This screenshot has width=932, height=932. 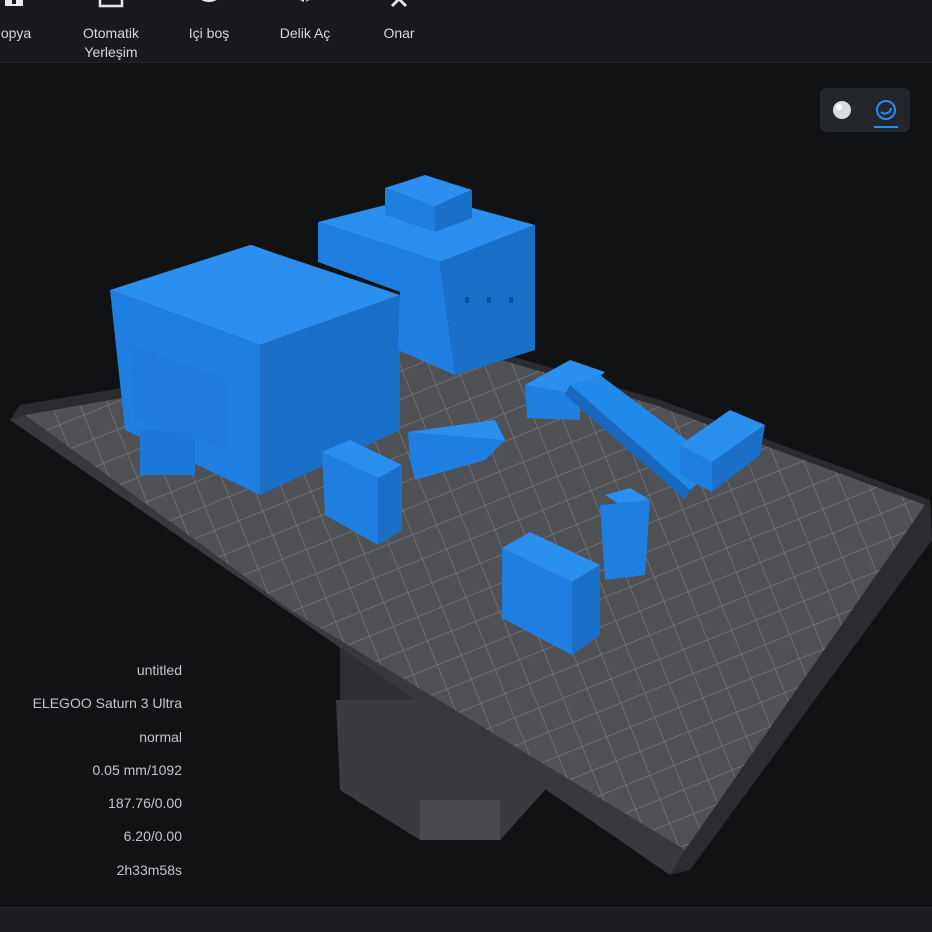 I want to click on file-name: untitled, so click(x=159, y=670).